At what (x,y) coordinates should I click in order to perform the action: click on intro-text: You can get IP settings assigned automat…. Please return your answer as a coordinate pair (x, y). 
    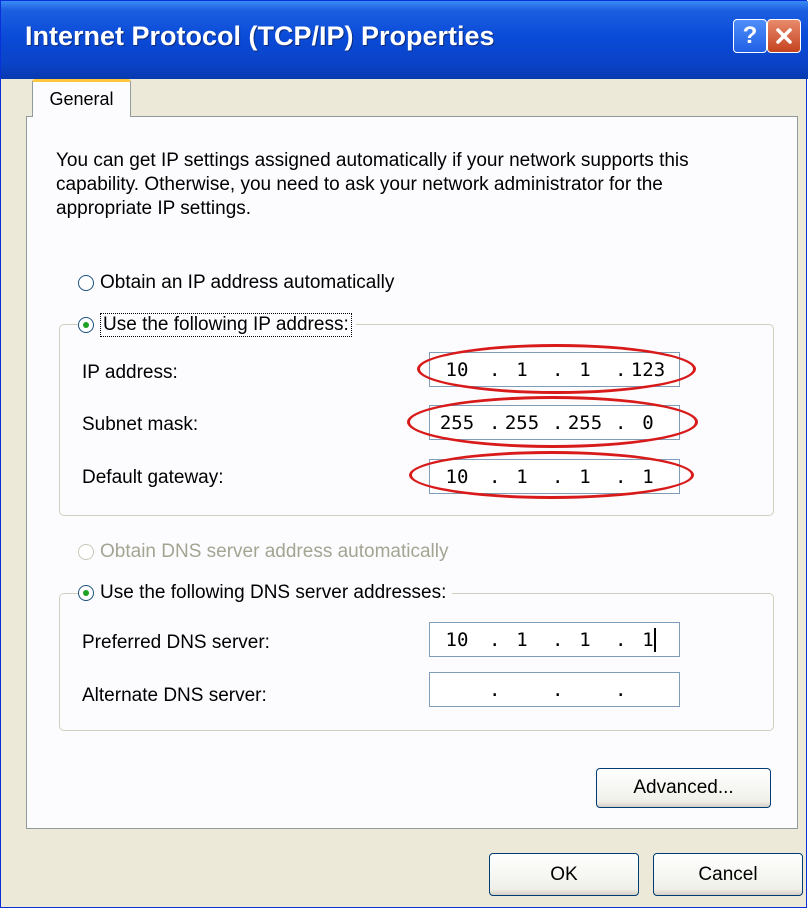
    Looking at the image, I should click on (372, 184).